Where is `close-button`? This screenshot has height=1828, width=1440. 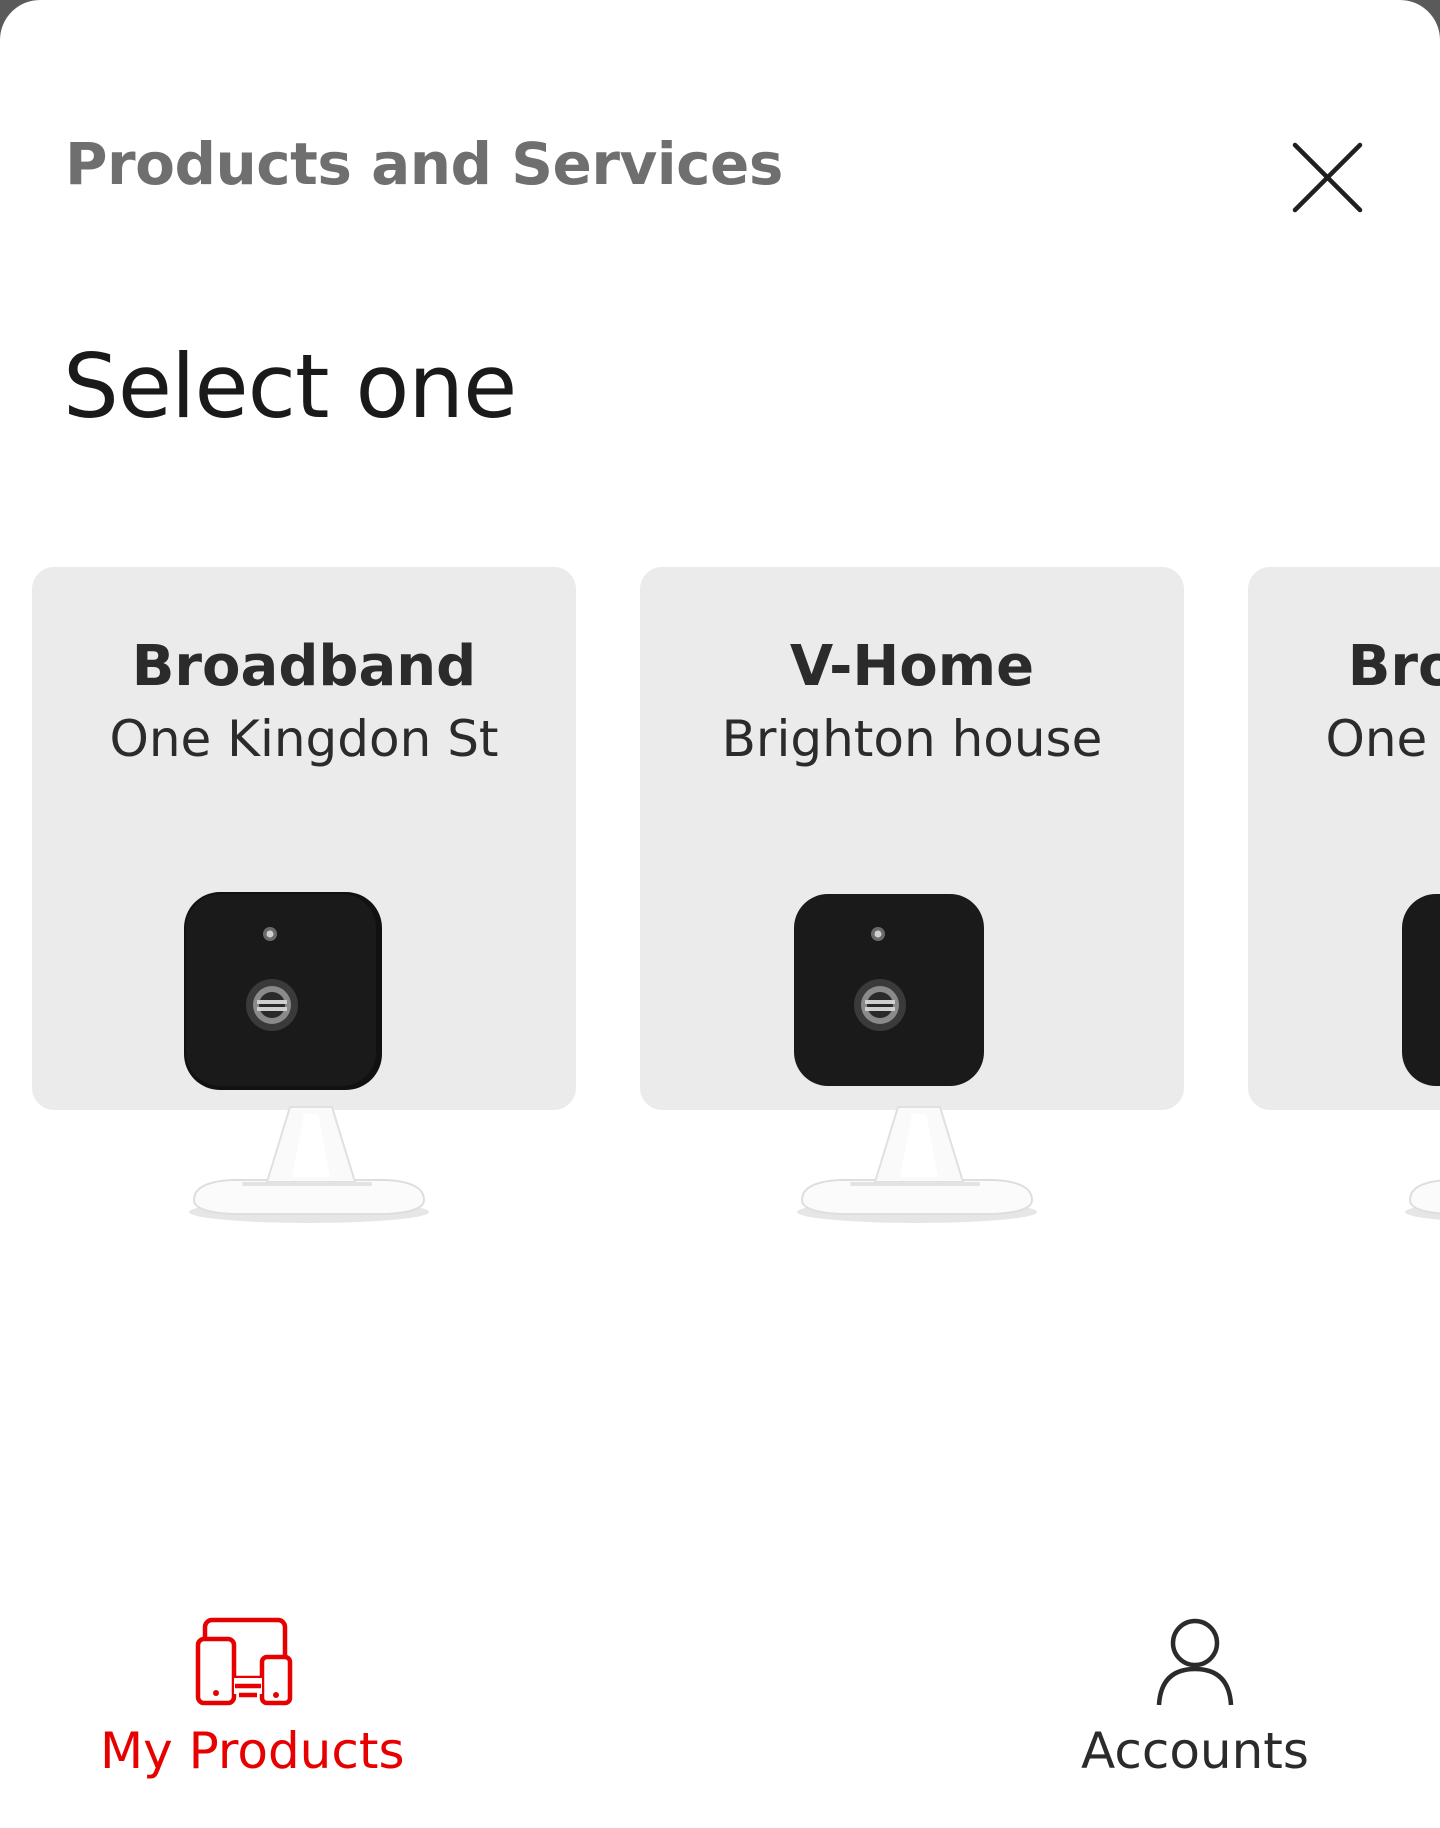 close-button is located at coordinates (1327, 177).